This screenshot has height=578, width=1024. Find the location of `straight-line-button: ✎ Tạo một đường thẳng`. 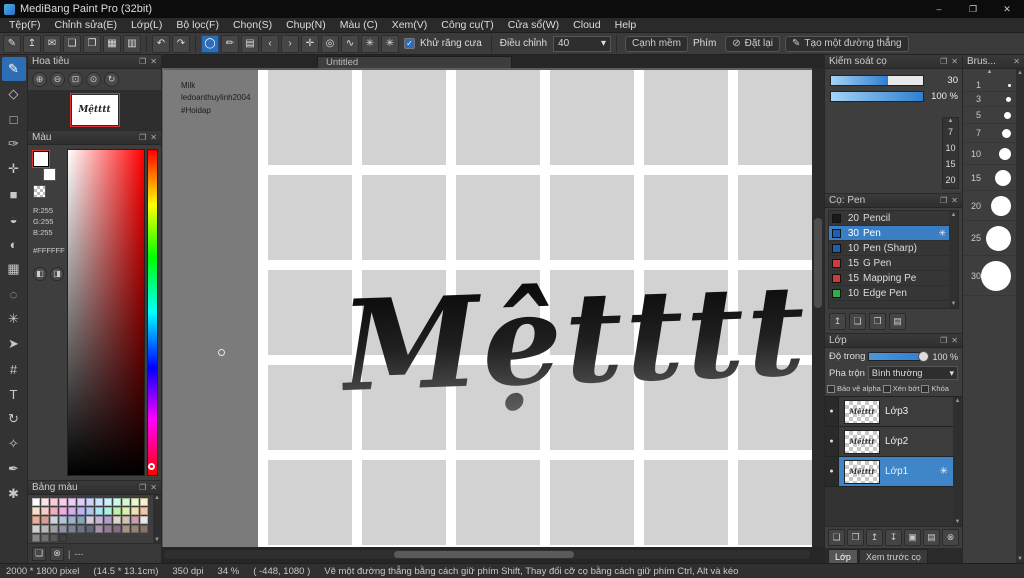

straight-line-button: ✎ Tạo một đường thẳng is located at coordinates (847, 43).